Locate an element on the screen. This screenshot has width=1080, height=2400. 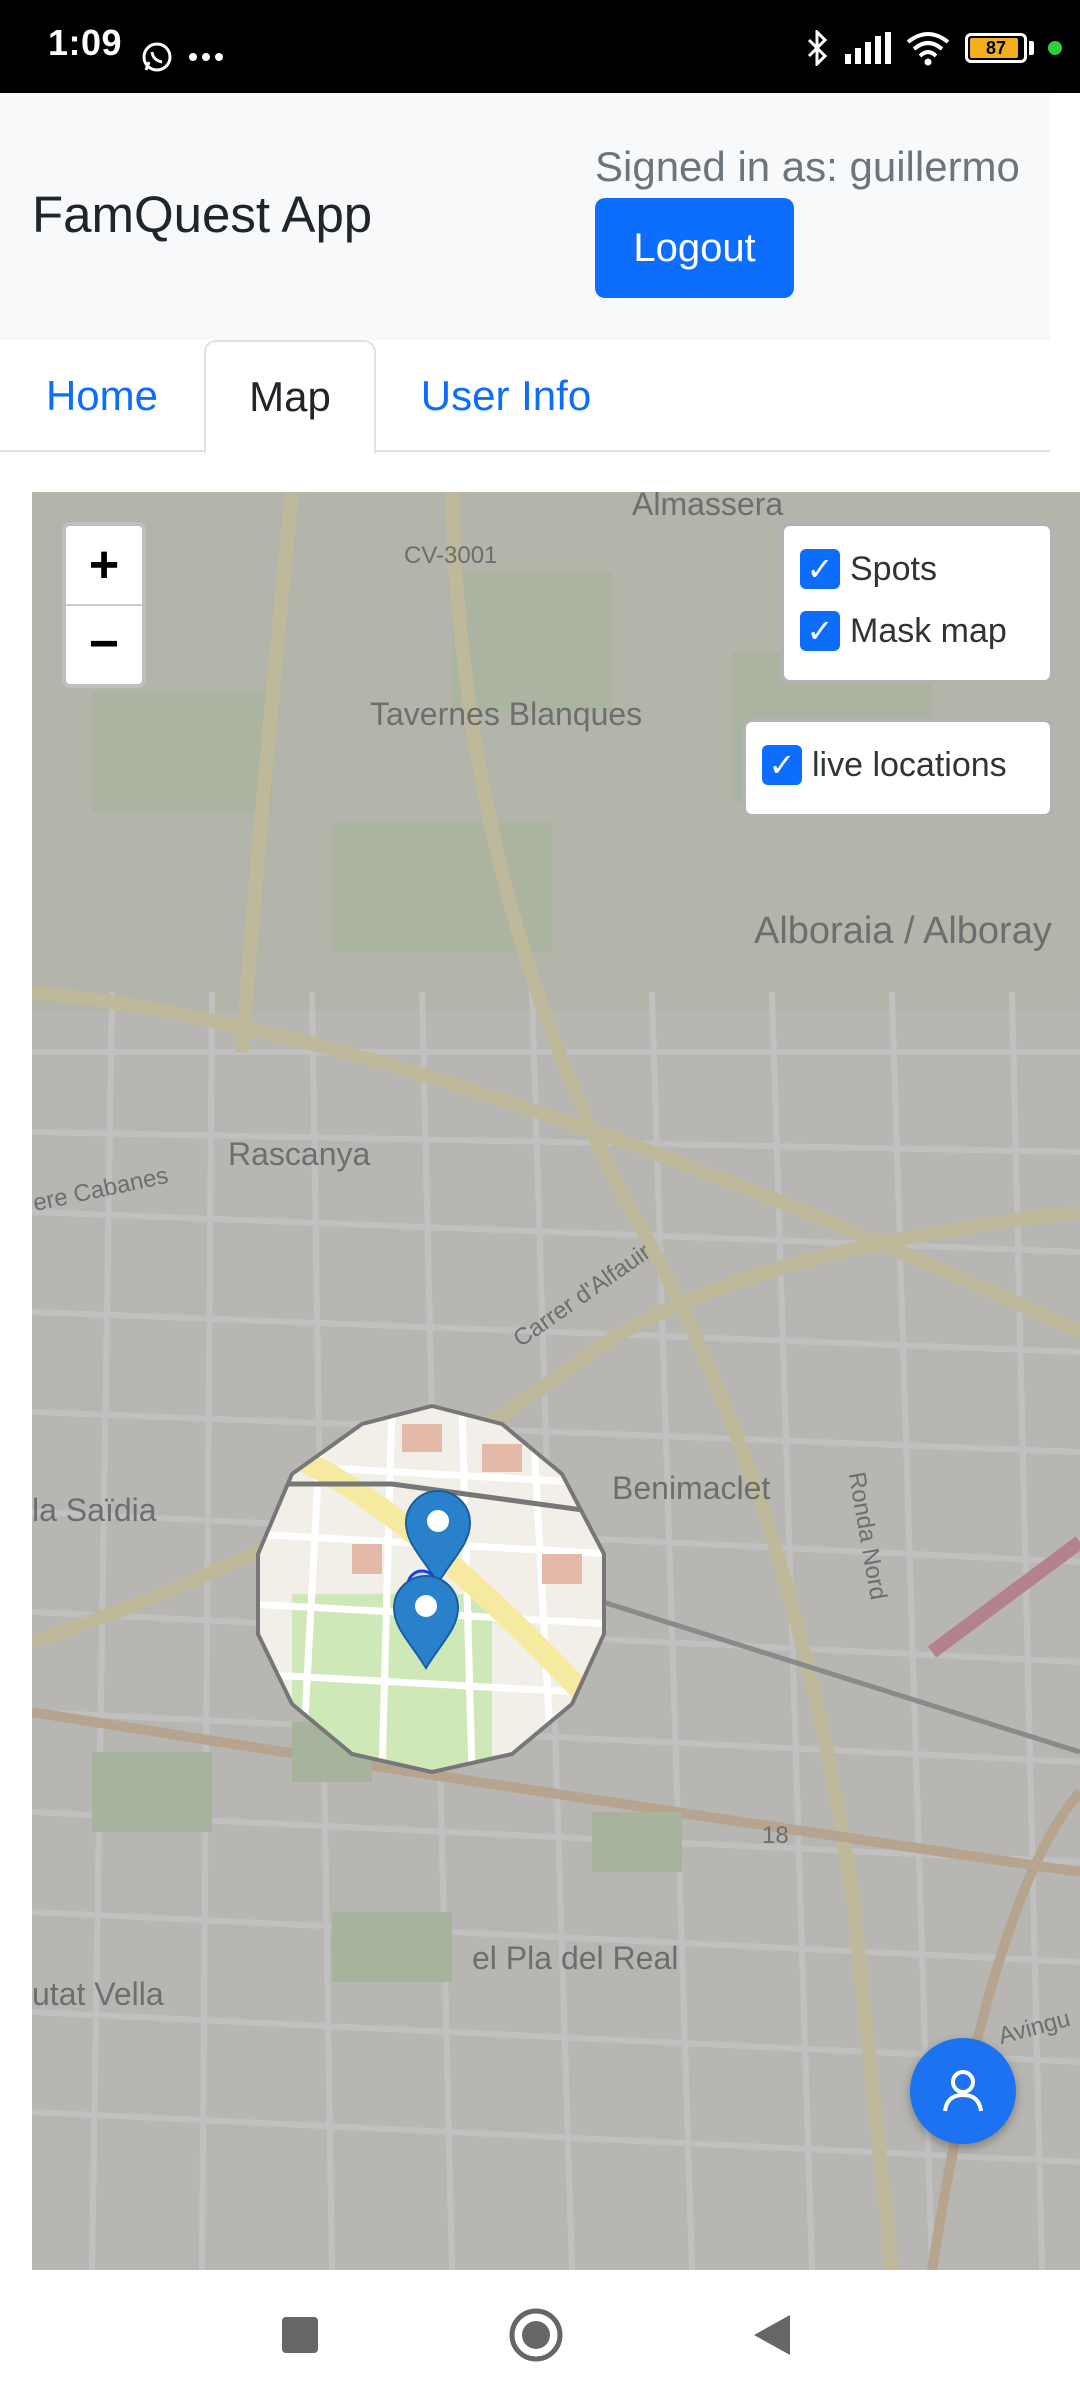
zoom-control: + − is located at coordinates (104, 605).